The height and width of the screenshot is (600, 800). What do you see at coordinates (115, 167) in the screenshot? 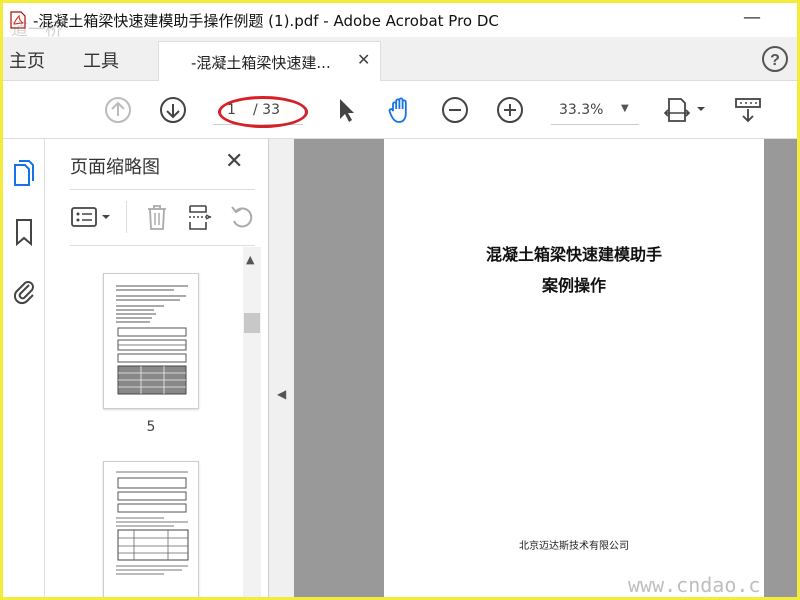
I see `panel-title: 页面缩略图` at bounding box center [115, 167].